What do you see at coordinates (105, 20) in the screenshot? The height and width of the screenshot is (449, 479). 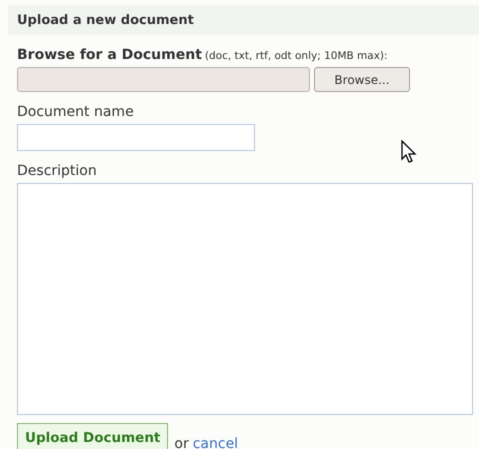 I see `section-title: Upload a new document` at bounding box center [105, 20].